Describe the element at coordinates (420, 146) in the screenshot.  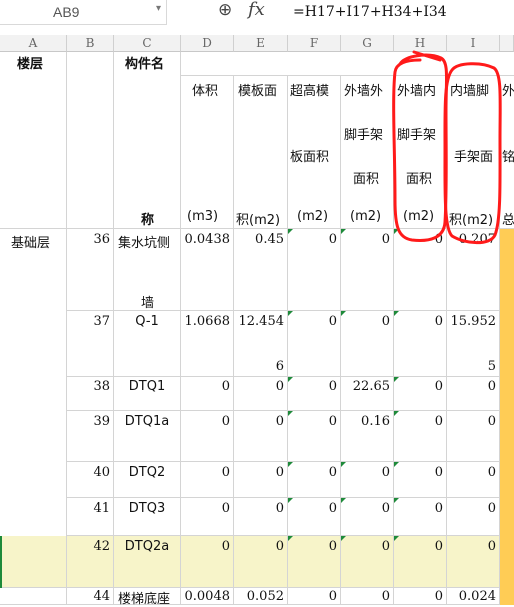
I see `annotation-circle-h` at that location.